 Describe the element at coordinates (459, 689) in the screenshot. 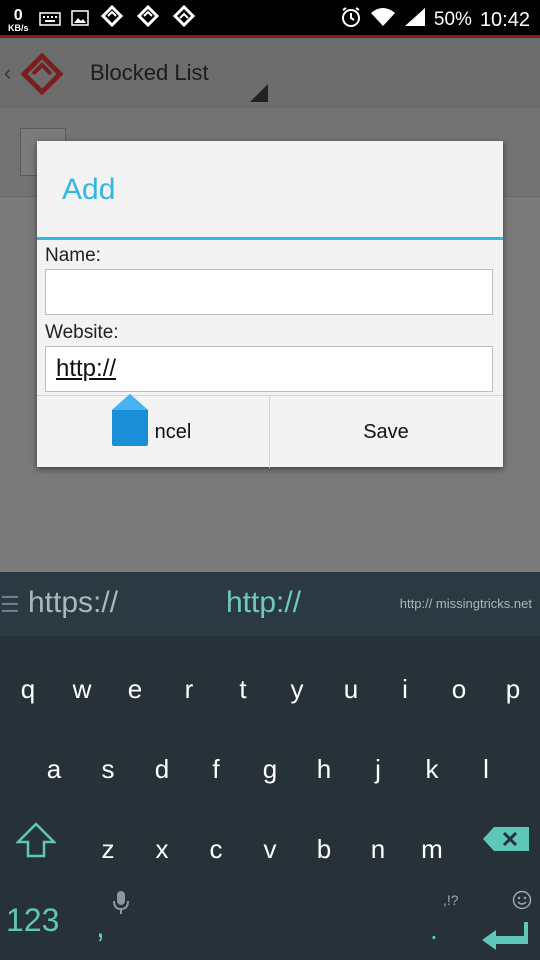

I see `key-o: o` at that location.